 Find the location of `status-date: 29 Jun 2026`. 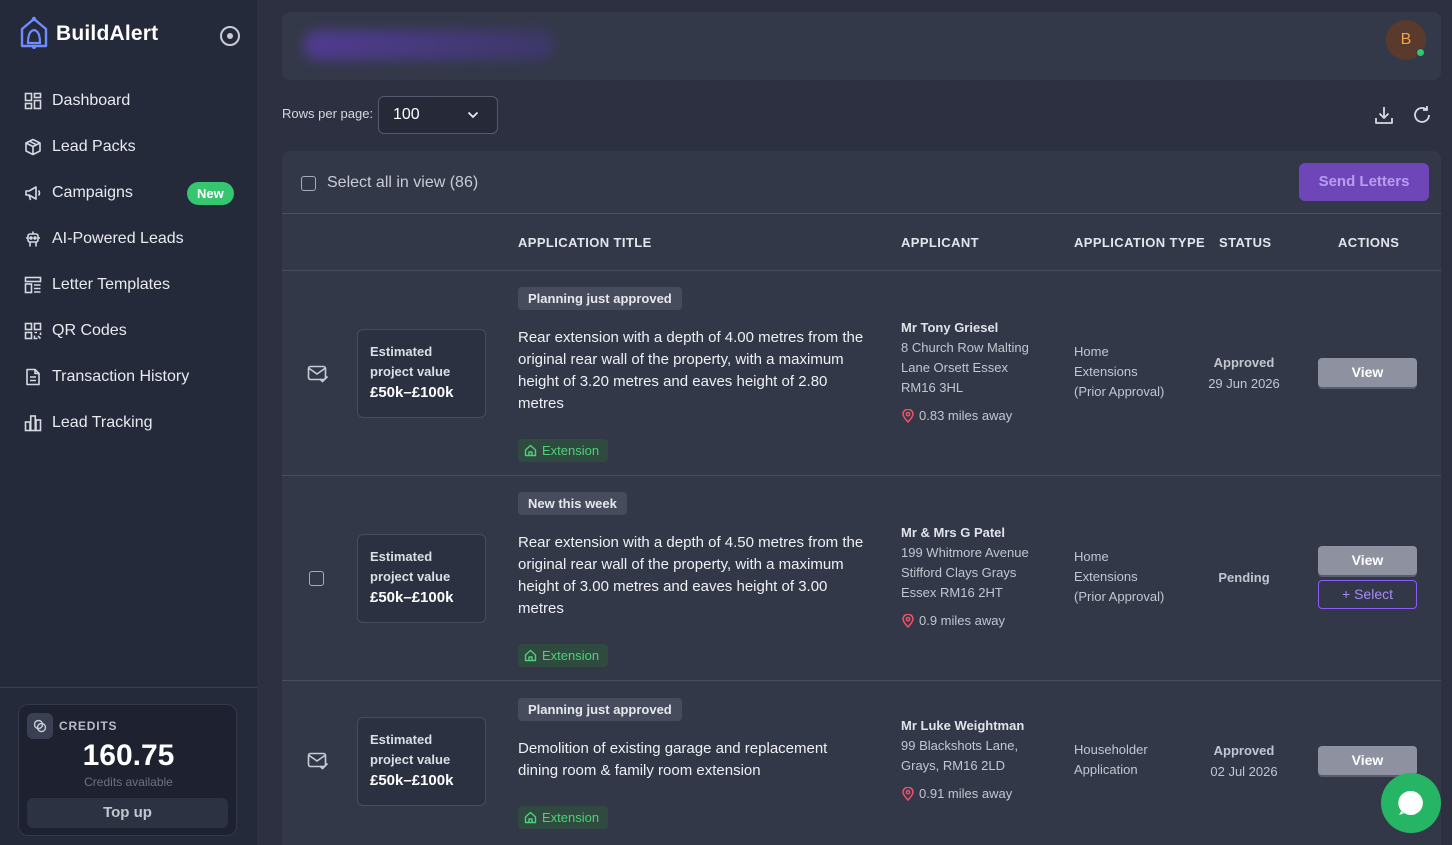

status-date: 29 Jun 2026 is located at coordinates (1244, 383).